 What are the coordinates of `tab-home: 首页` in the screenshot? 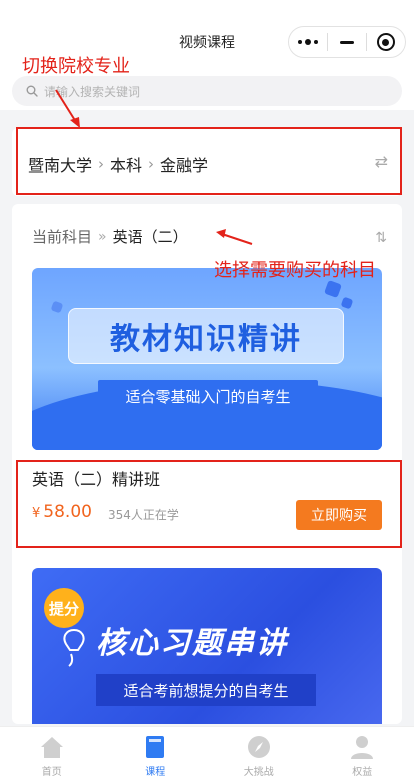 It's located at (52, 753).